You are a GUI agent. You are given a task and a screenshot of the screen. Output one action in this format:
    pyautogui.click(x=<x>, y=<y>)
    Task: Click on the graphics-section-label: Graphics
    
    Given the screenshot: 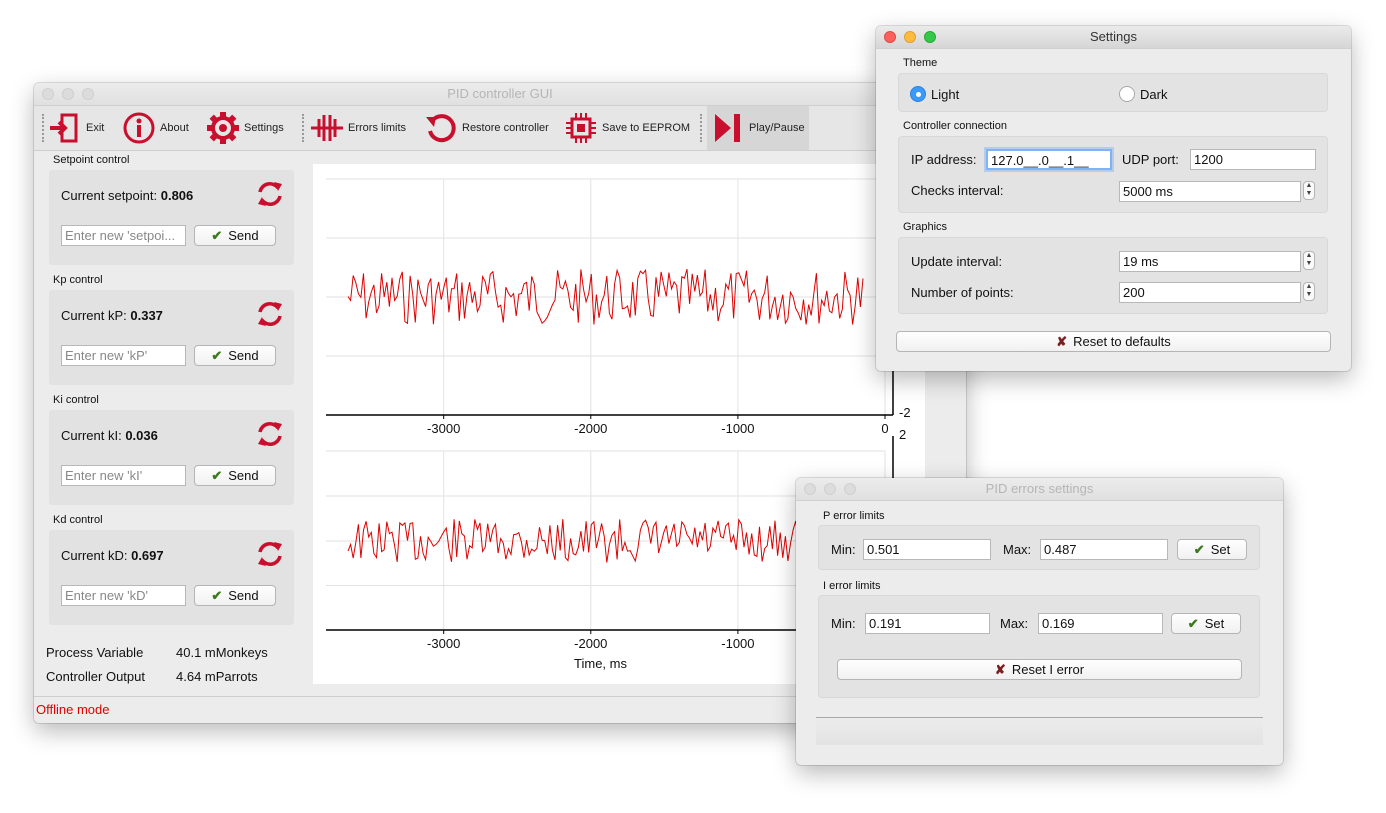 What is the action you would take?
    pyautogui.click(x=925, y=227)
    